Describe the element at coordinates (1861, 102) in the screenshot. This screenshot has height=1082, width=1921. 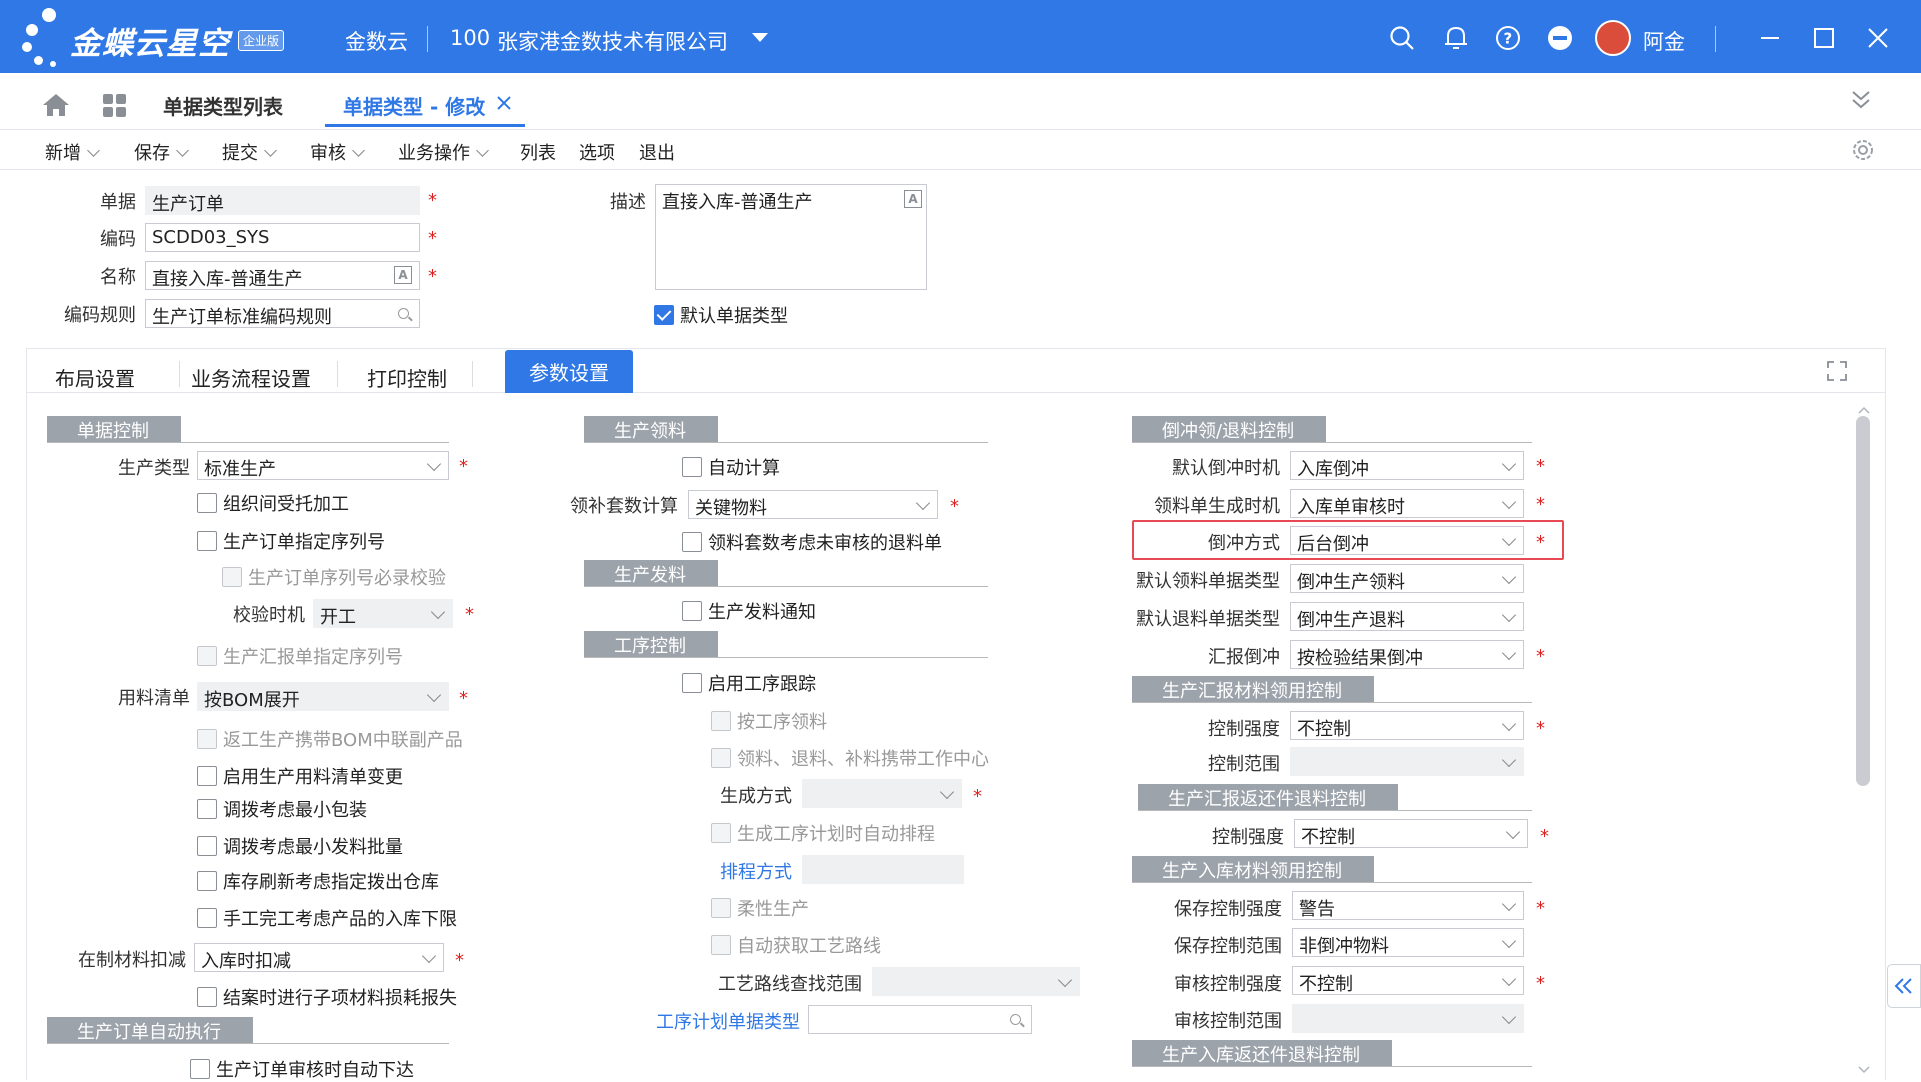
I see `collapse-double-chevron-icon` at that location.